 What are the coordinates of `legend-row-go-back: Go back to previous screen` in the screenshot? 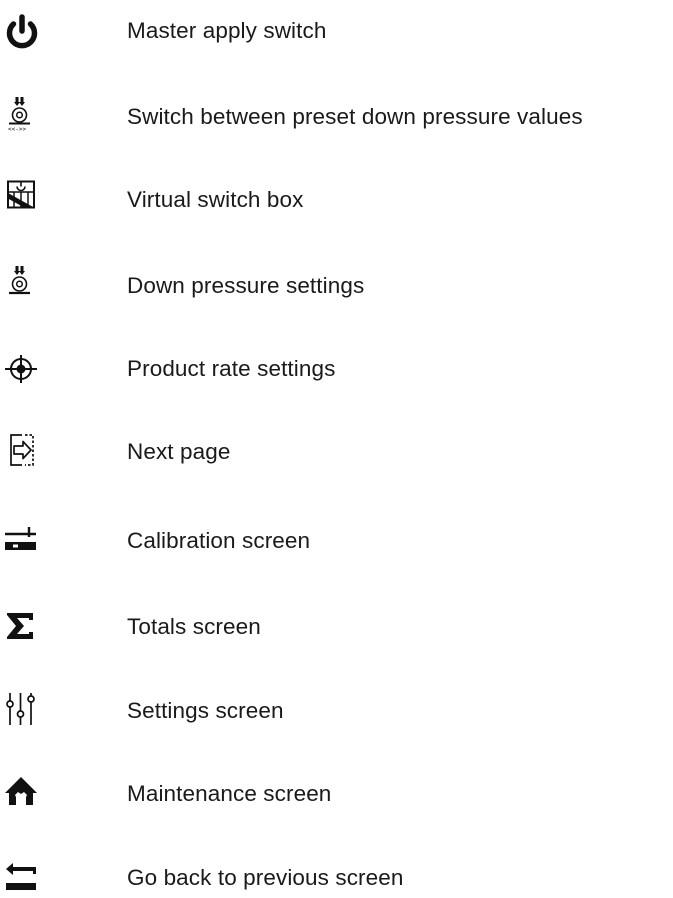 It's located at (336, 878).